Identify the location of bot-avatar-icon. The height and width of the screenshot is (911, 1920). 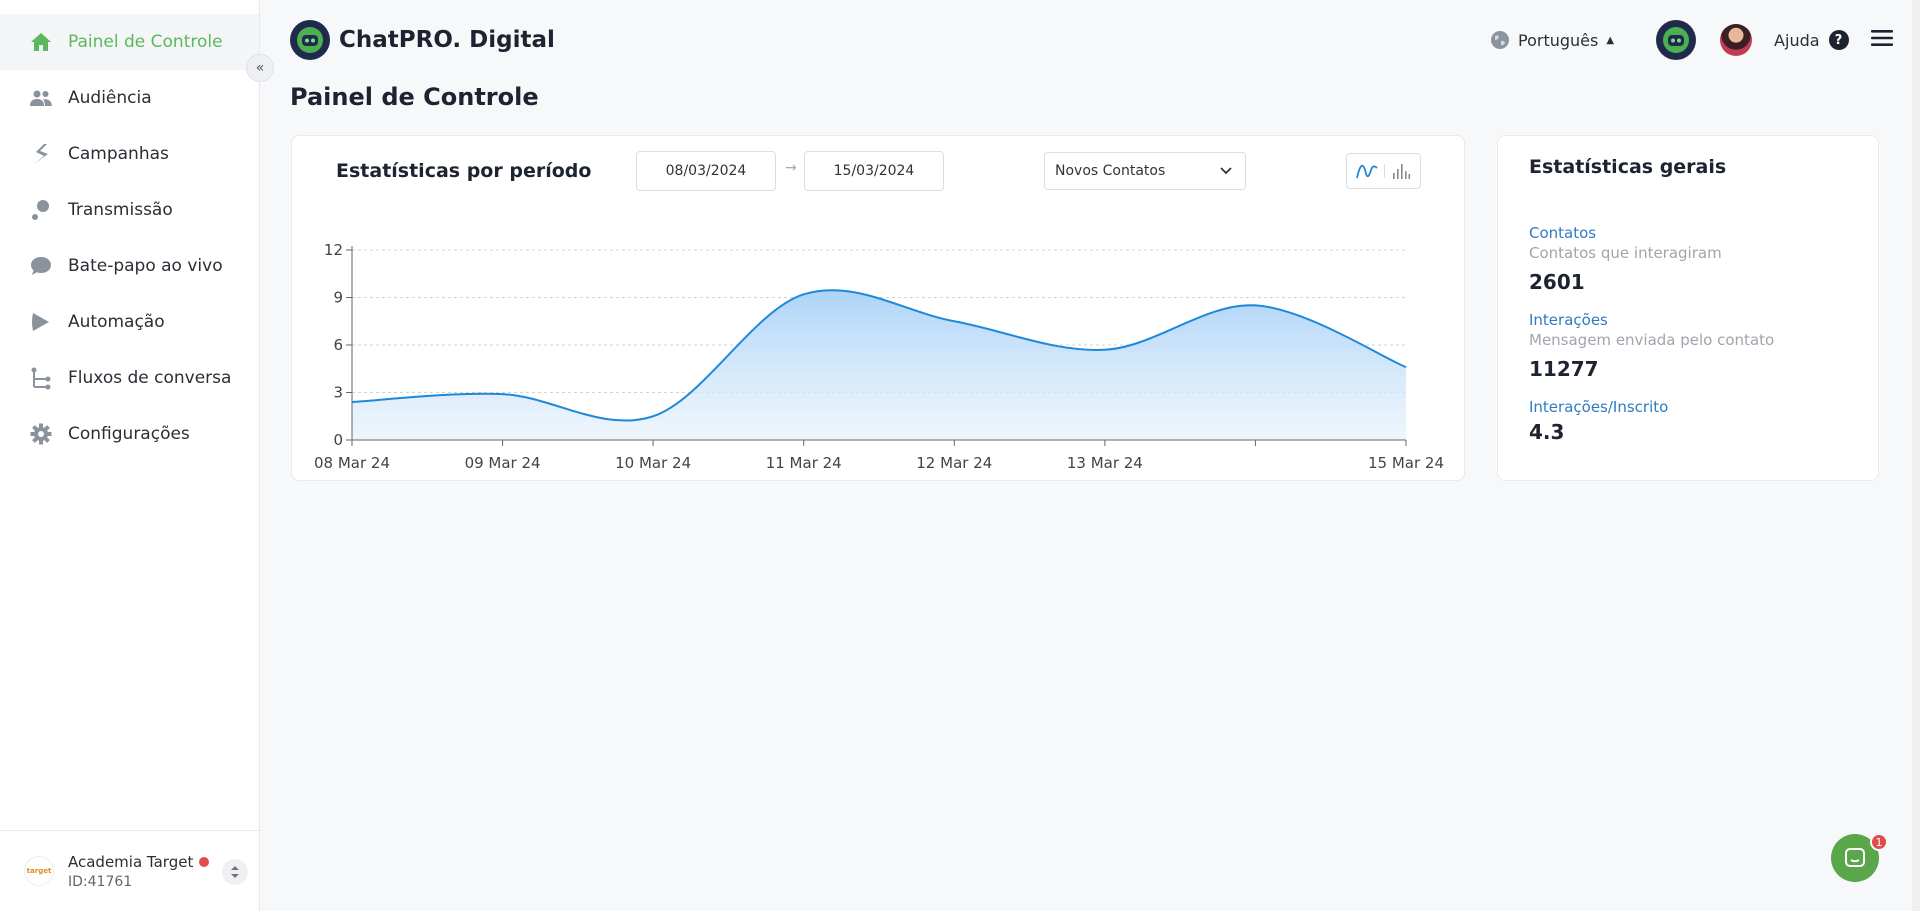
(1676, 40).